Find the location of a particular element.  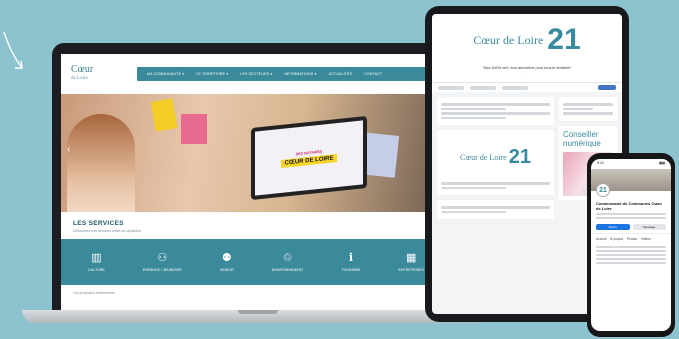

hero-laptop-image: DES NOTAIRES CŒUR DE LOIRE is located at coordinates (309, 158).